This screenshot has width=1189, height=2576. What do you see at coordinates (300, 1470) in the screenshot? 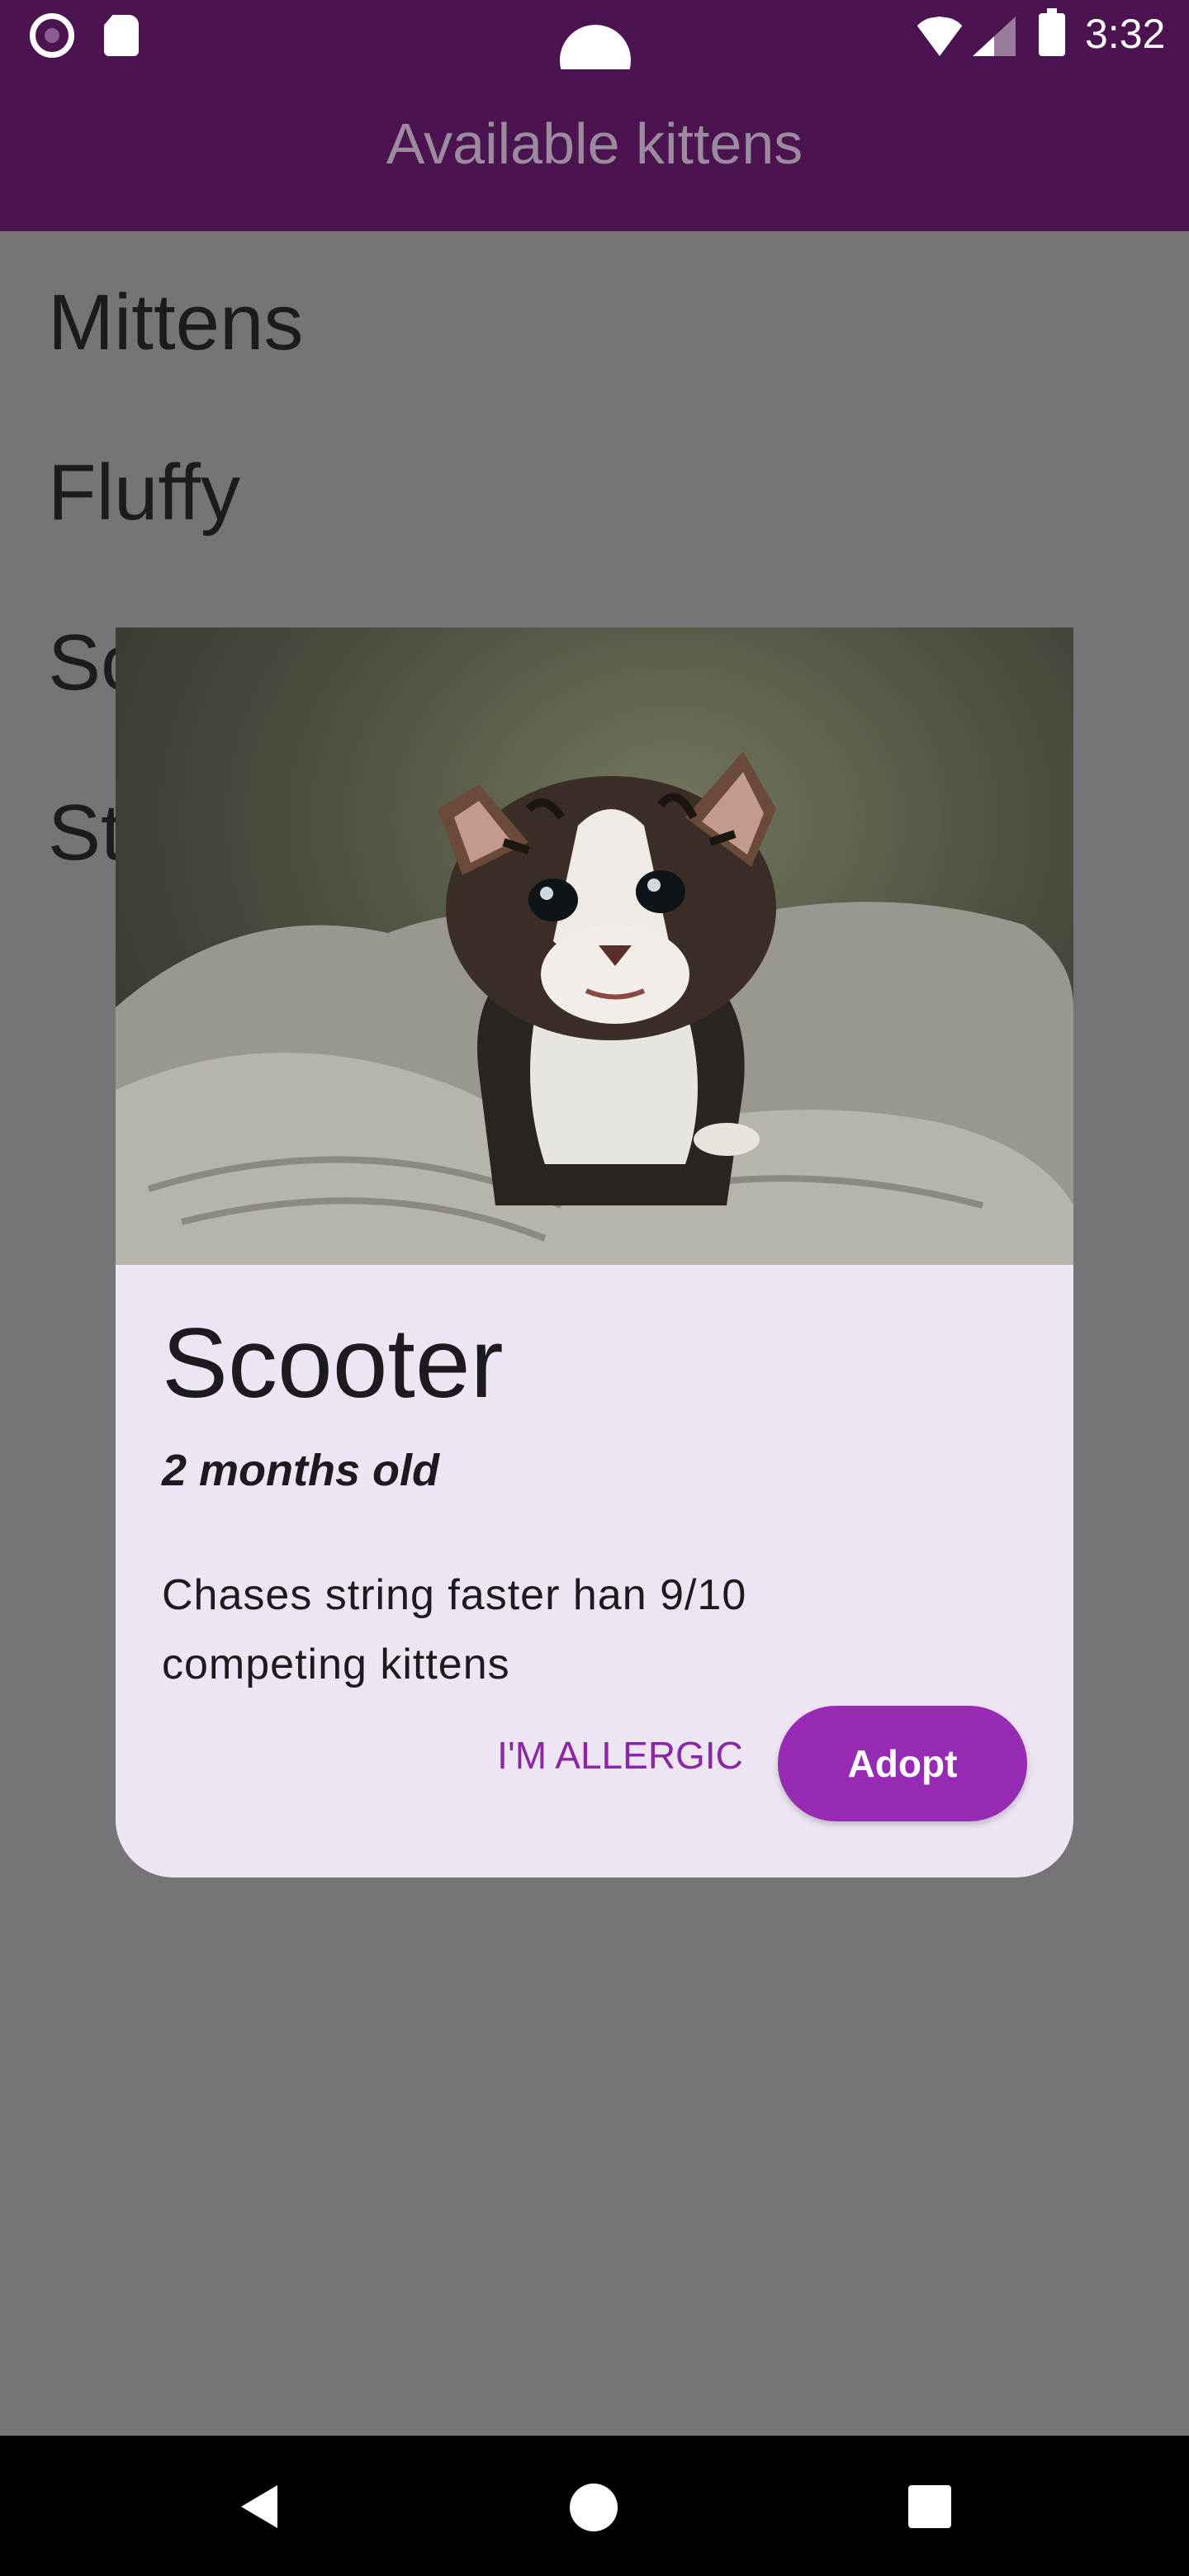
I see `kitten-age: 2 months old` at bounding box center [300, 1470].